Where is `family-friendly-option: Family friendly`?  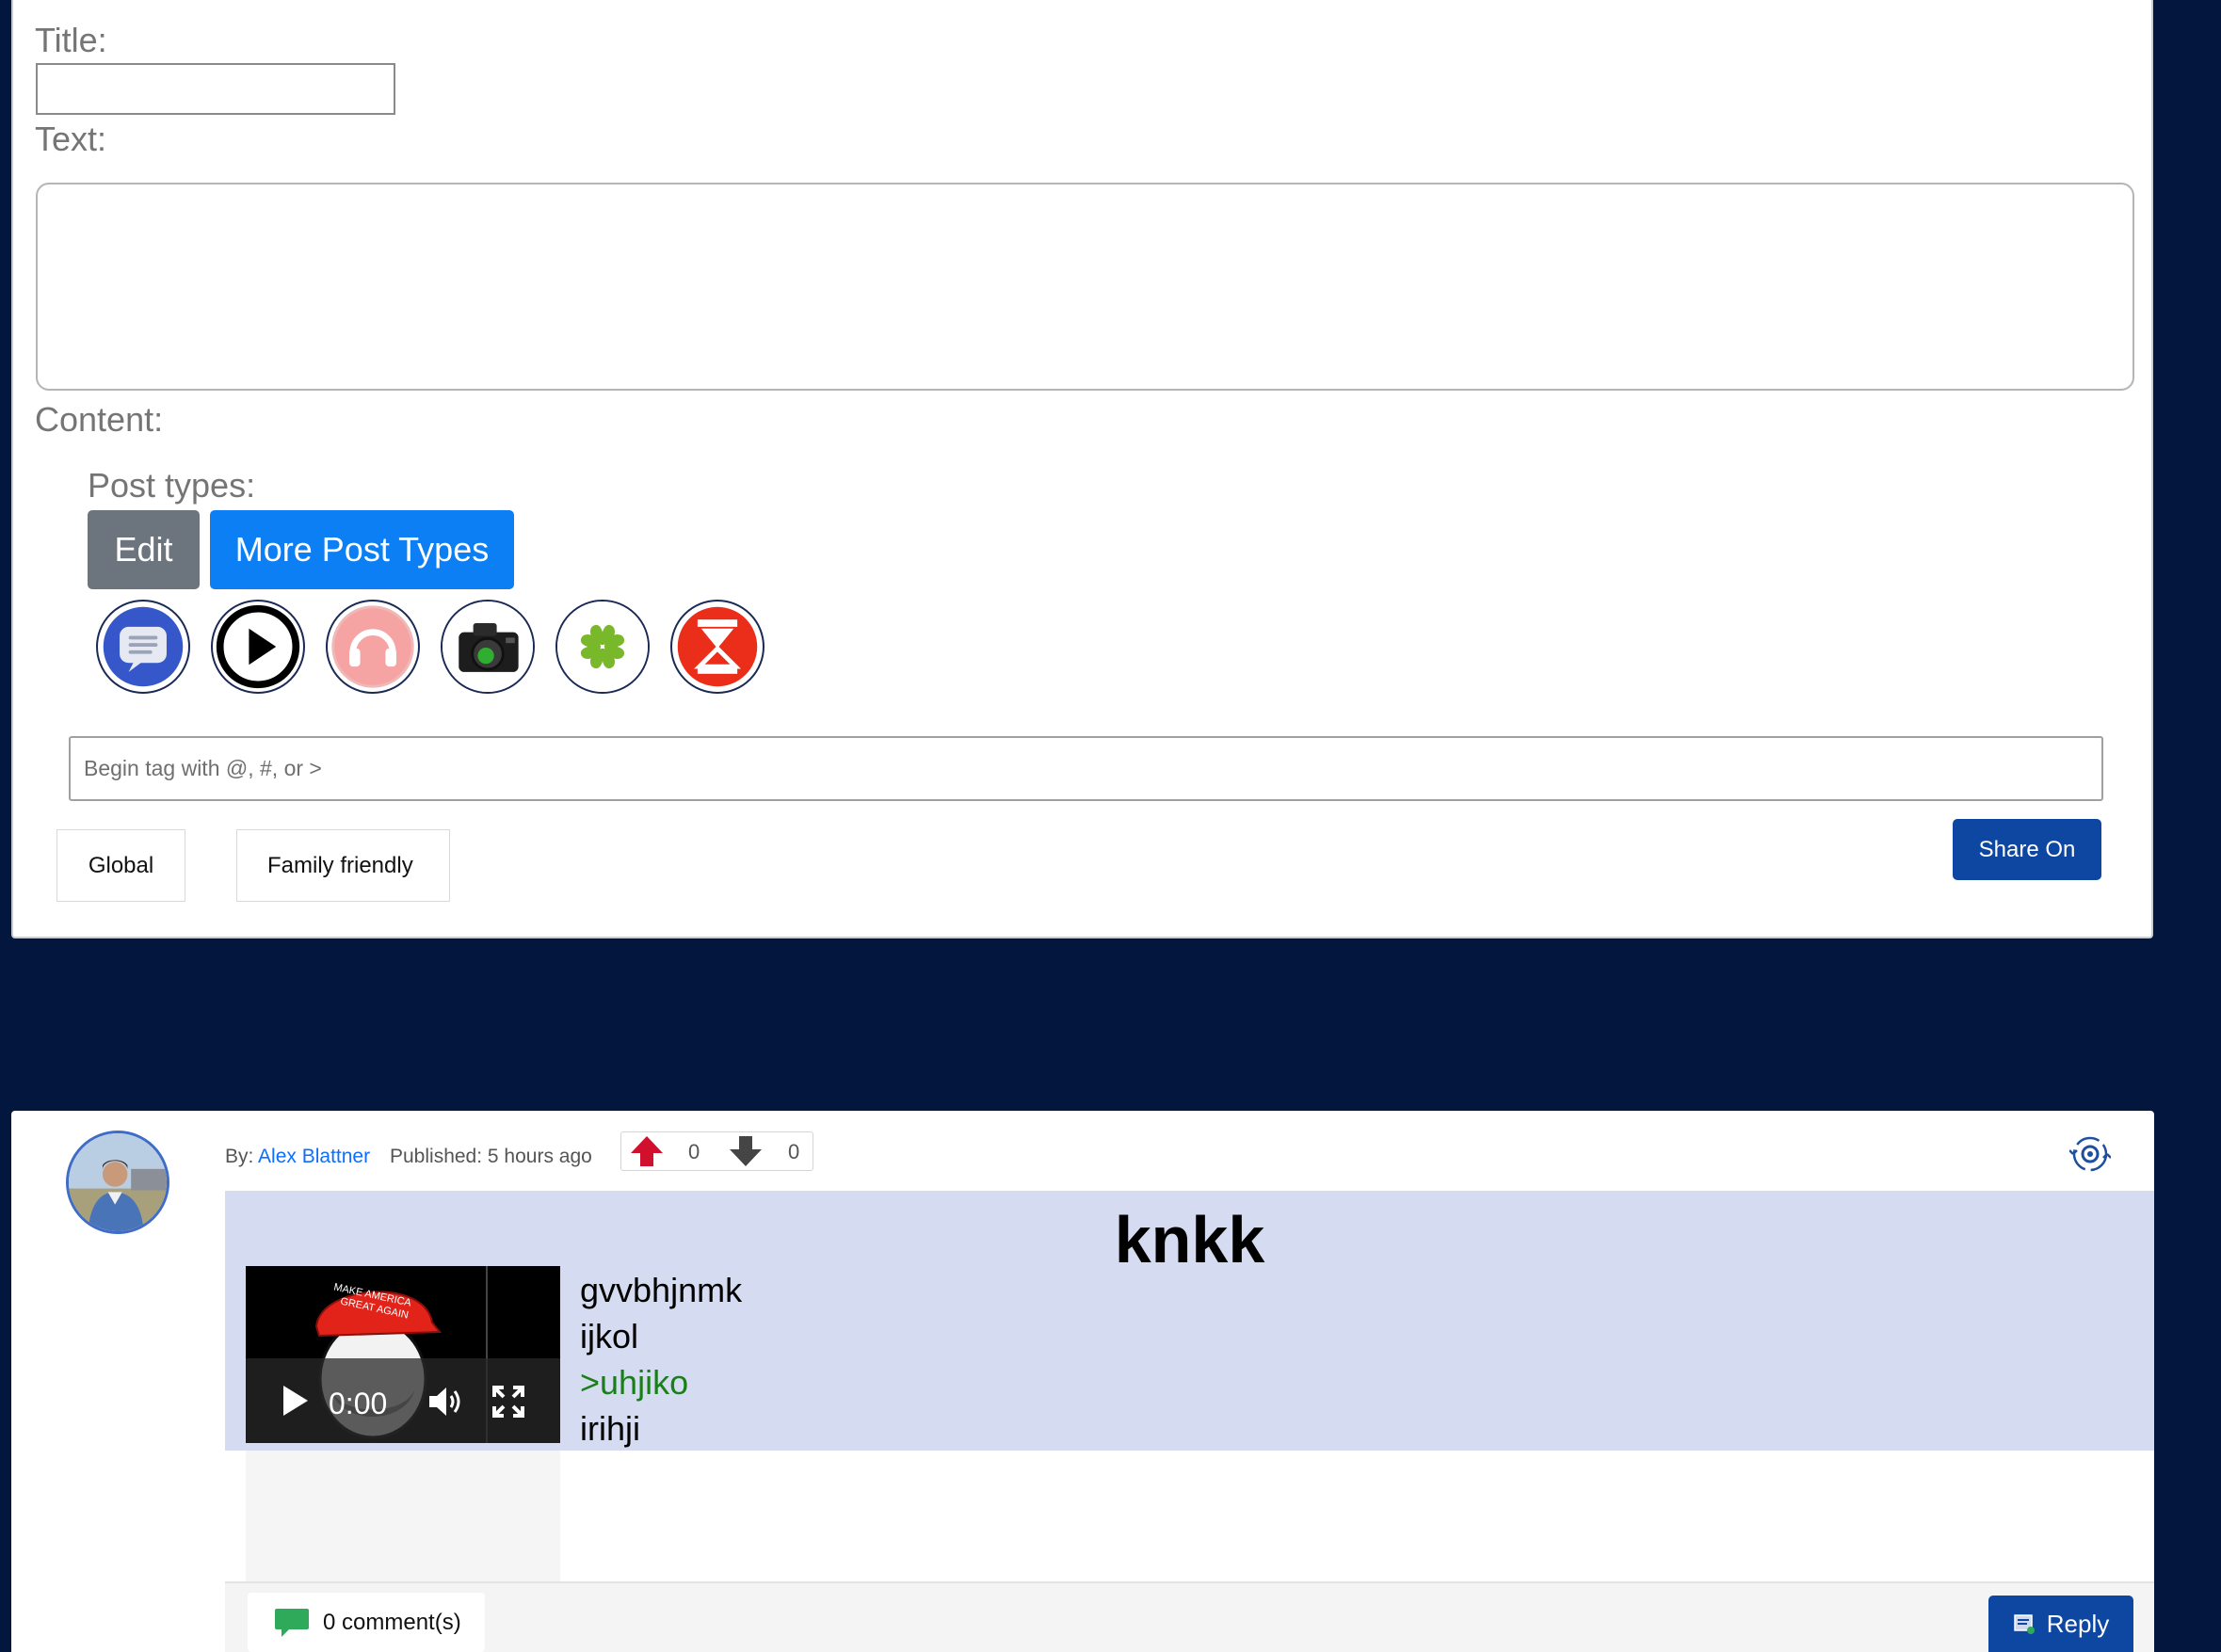 family-friendly-option: Family friendly is located at coordinates (343, 865).